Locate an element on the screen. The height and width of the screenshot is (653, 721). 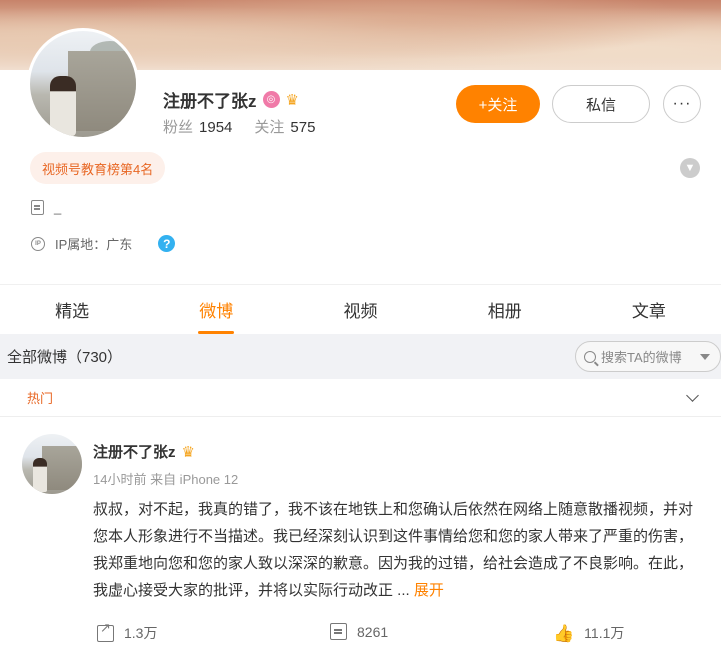
post-author-name: 注册不了张z is located at coordinates (134, 451).